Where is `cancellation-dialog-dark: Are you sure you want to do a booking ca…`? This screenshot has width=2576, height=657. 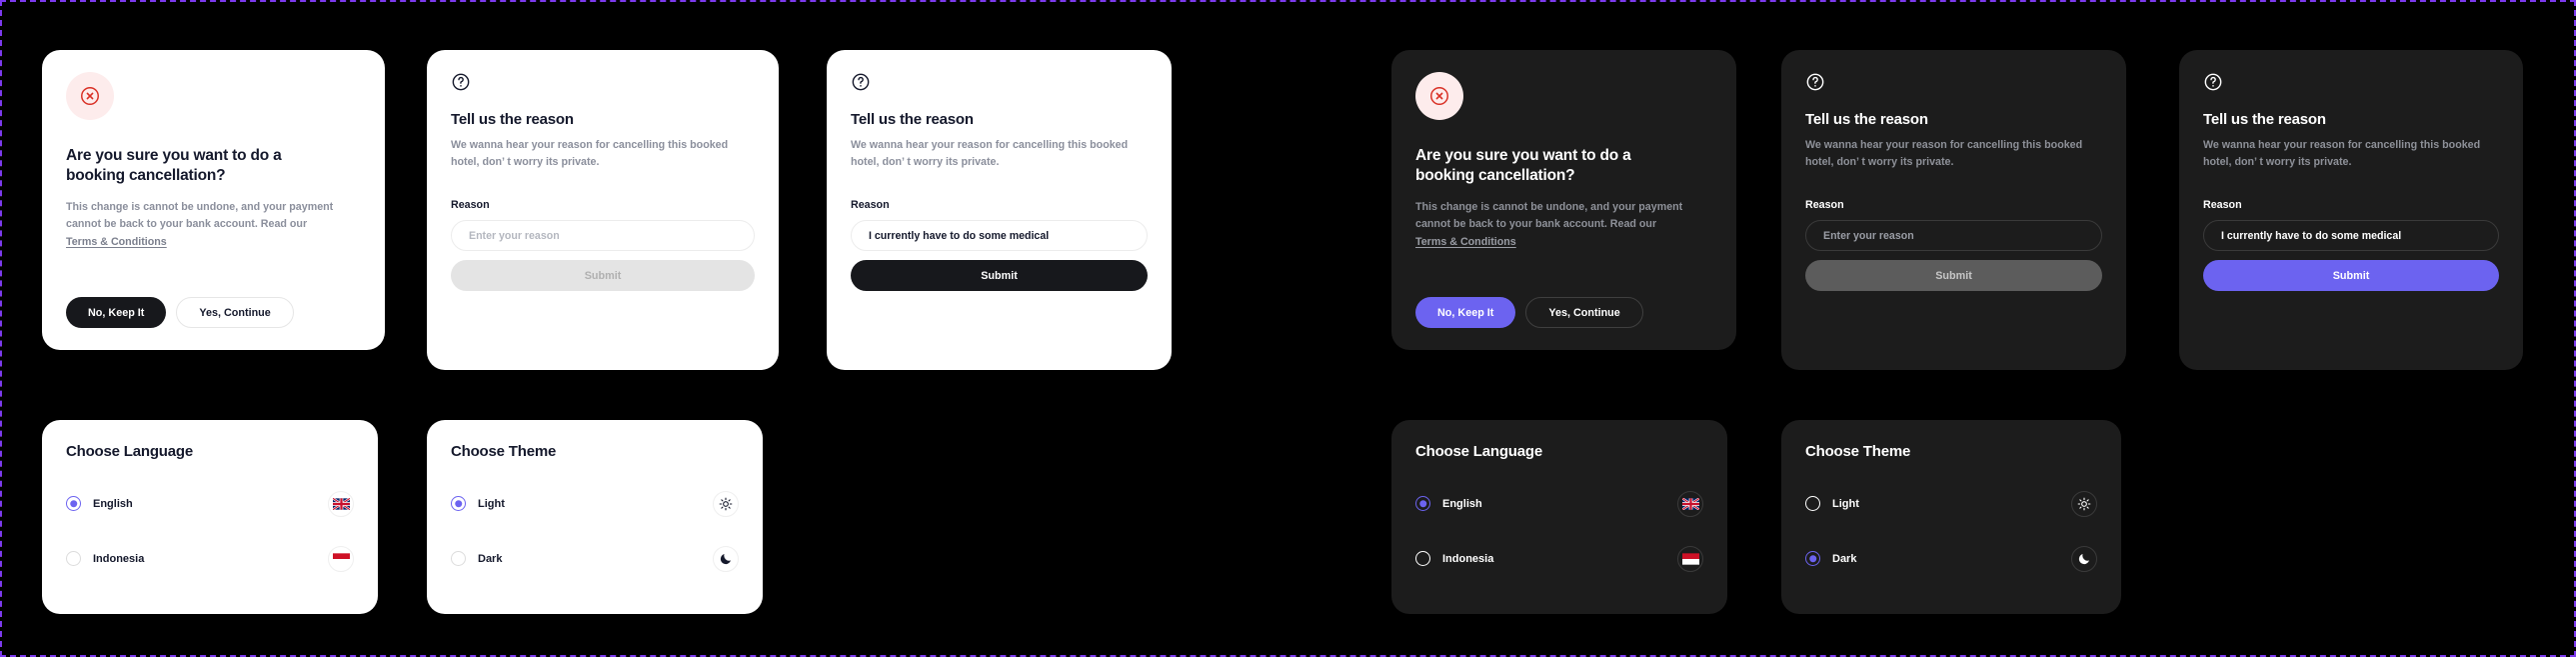 cancellation-dialog-dark: Are you sure you want to do a booking ca… is located at coordinates (1563, 200).